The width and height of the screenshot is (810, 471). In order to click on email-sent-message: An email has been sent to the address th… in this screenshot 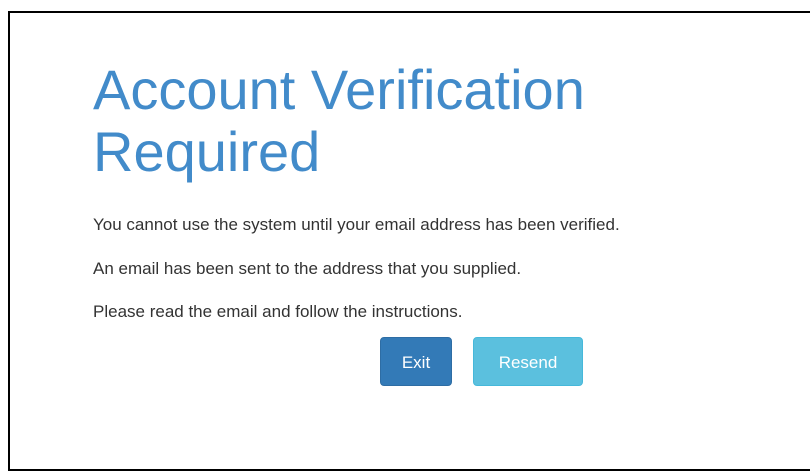, I will do `click(307, 268)`.